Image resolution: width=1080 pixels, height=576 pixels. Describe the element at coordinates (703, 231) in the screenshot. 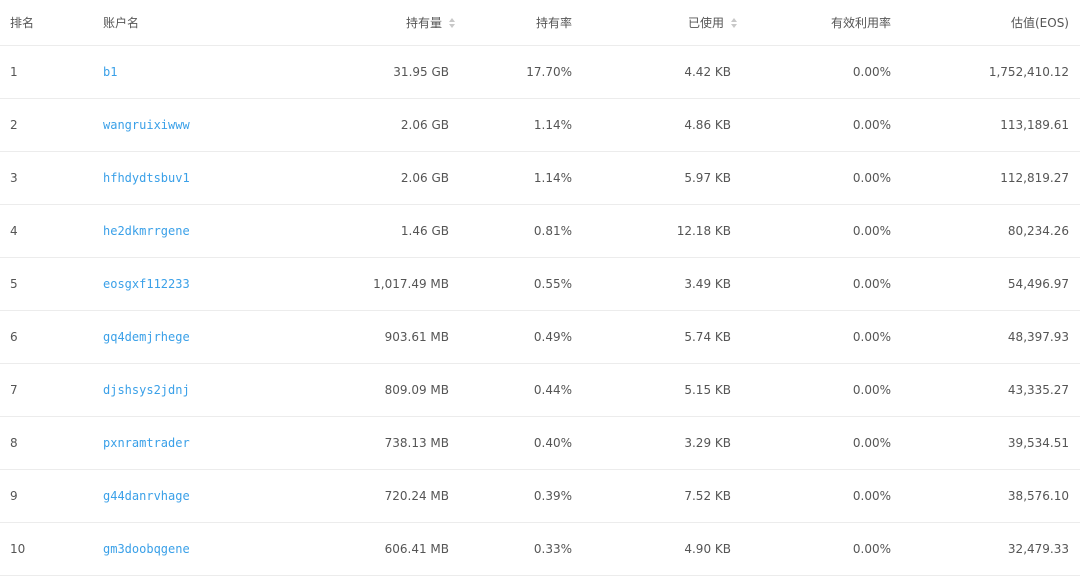

I see `used-cell: 12.18 KB` at that location.